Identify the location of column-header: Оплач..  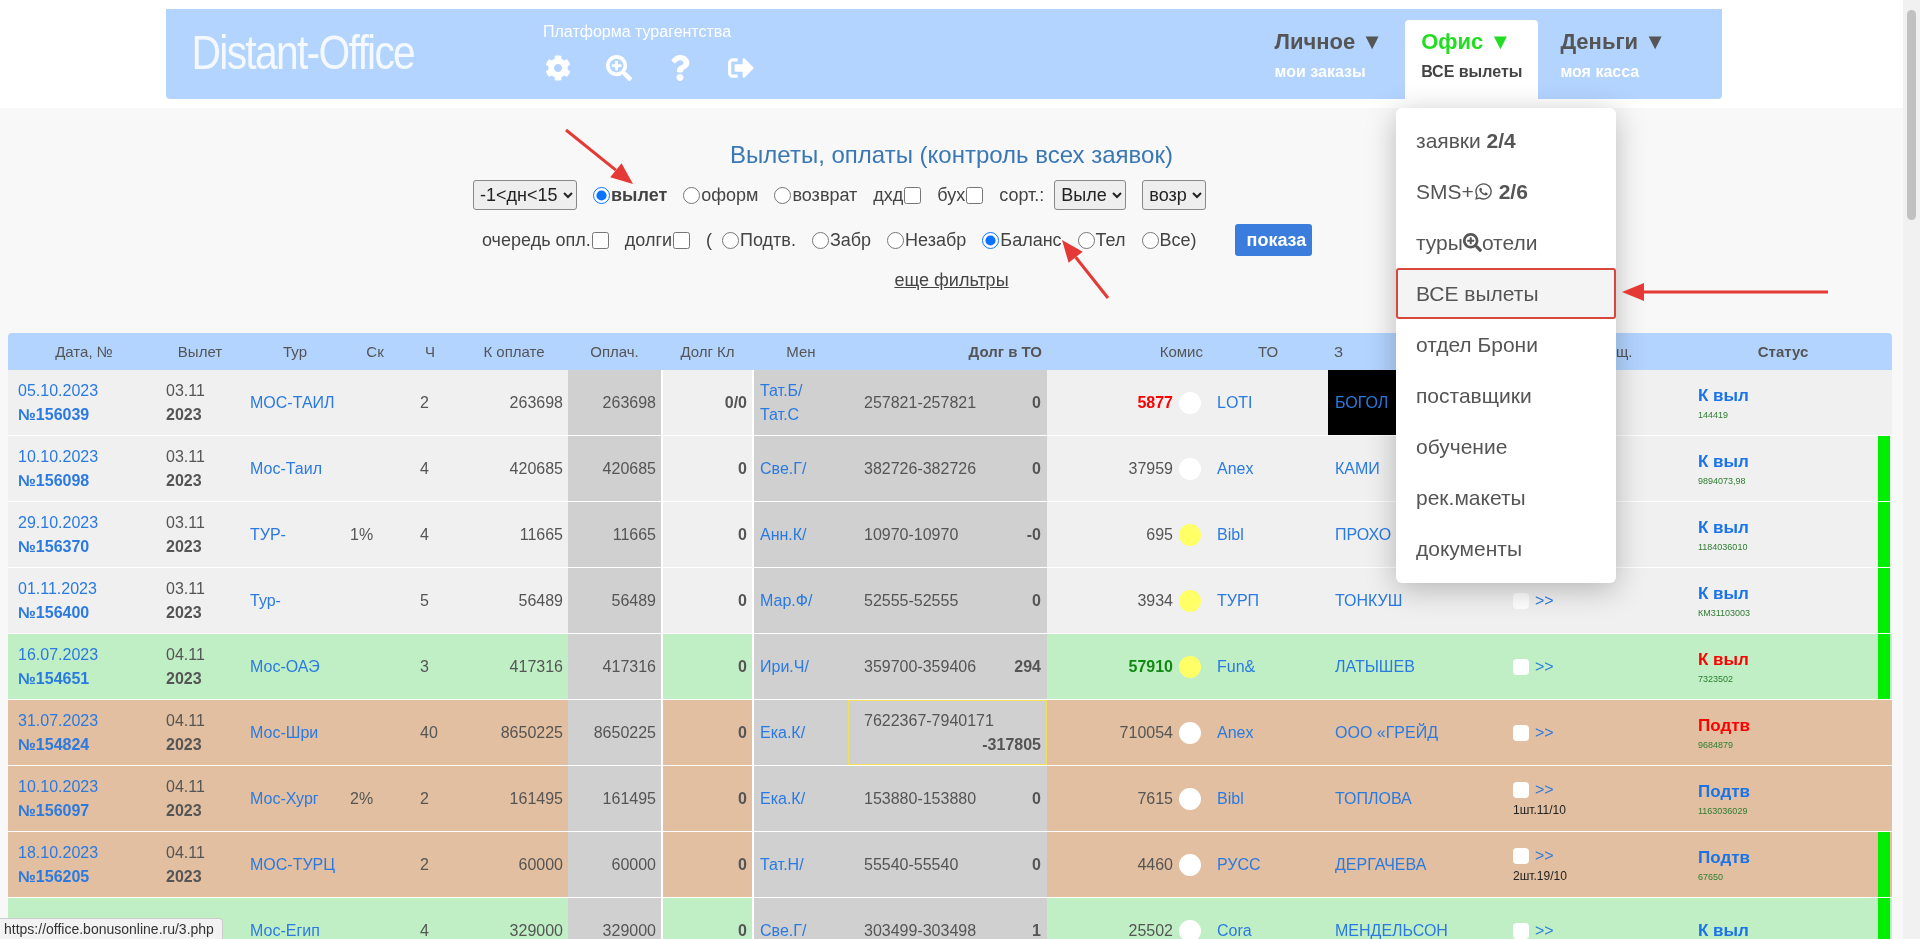
(614, 351).